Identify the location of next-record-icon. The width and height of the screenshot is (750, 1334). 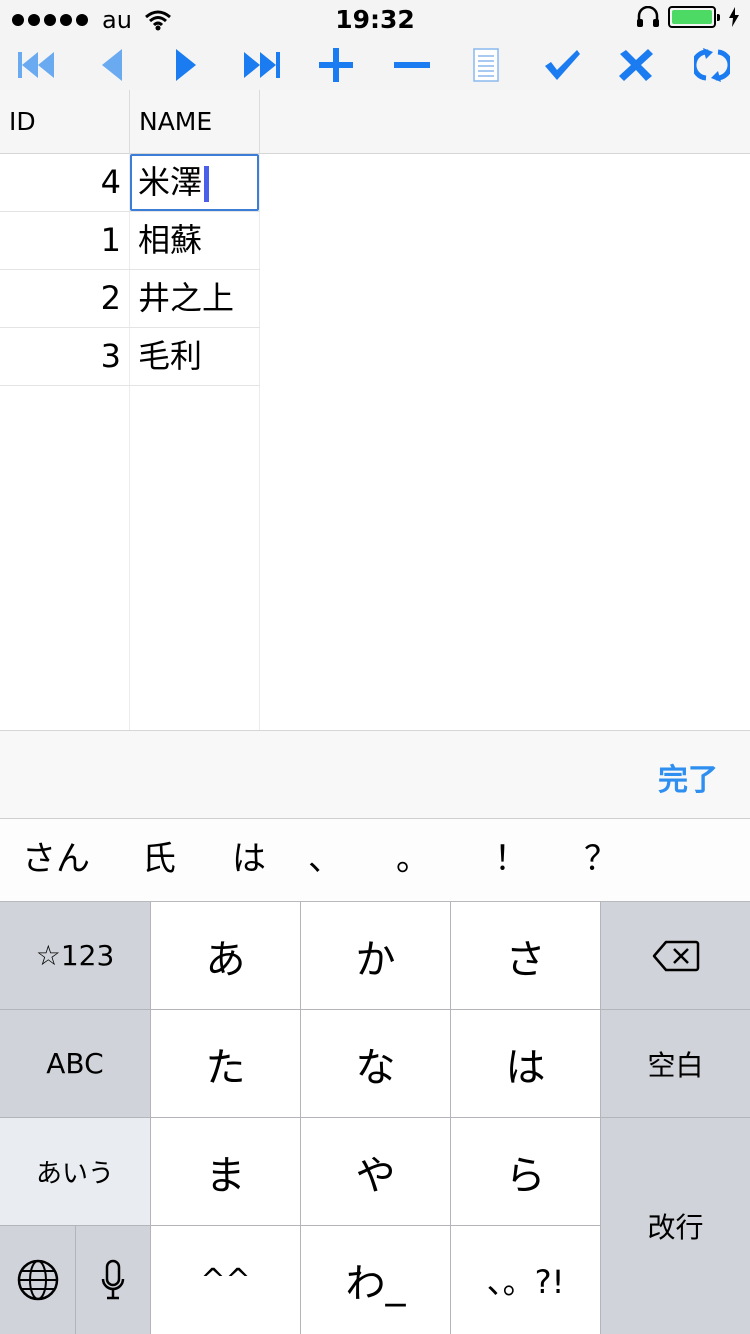
(186, 65).